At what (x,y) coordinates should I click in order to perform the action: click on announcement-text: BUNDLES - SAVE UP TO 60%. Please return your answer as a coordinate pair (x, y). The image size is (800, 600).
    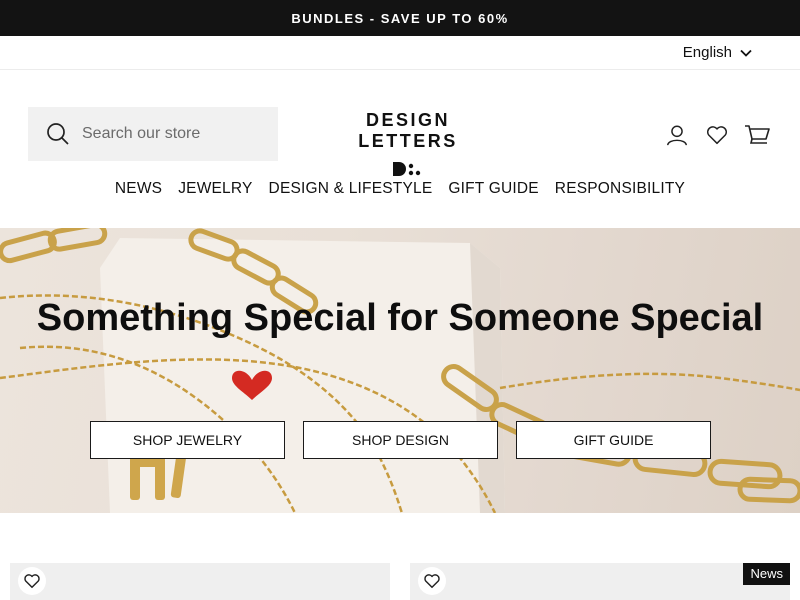
    Looking at the image, I should click on (400, 18).